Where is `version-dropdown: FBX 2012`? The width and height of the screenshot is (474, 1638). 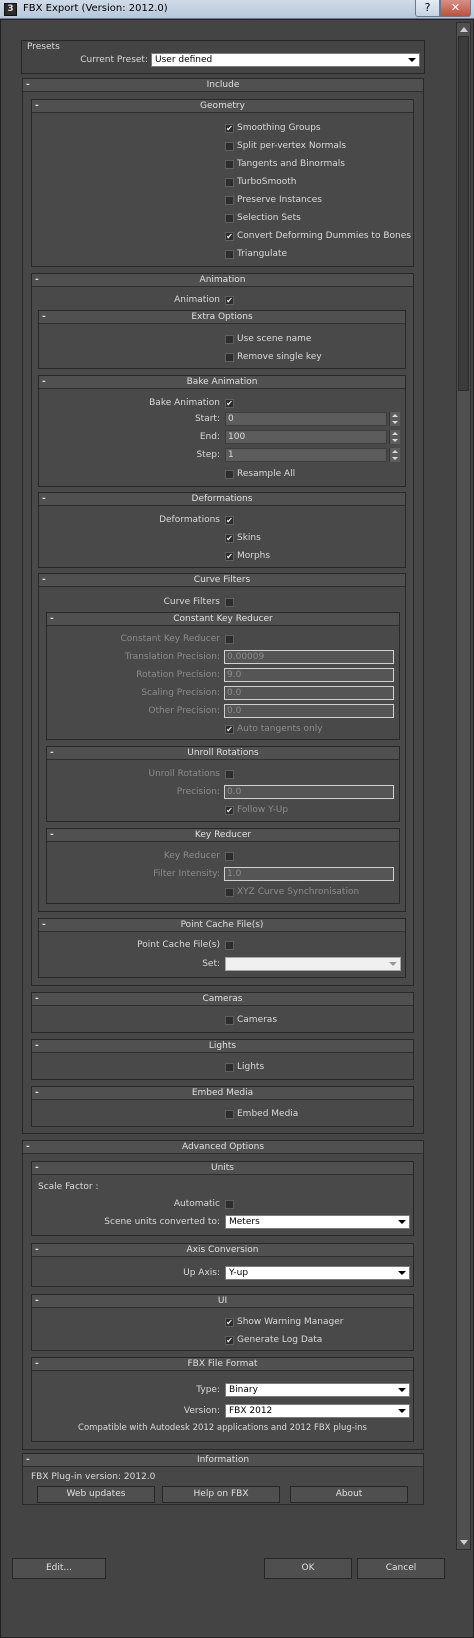
version-dropdown: FBX 2012 is located at coordinates (317, 1411).